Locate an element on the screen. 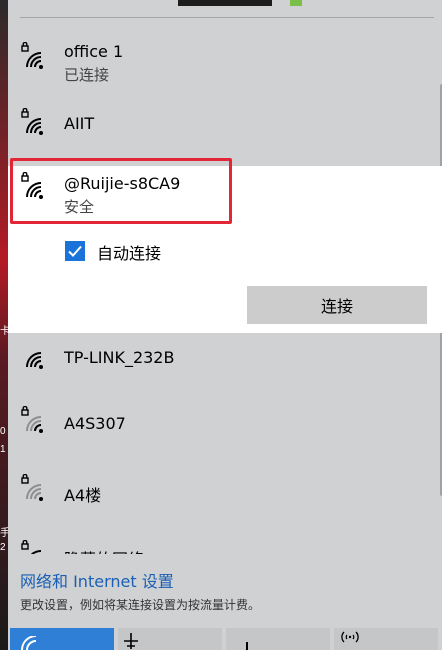 The height and width of the screenshot is (650, 442). highlight-annotation is located at coordinates (121, 191).